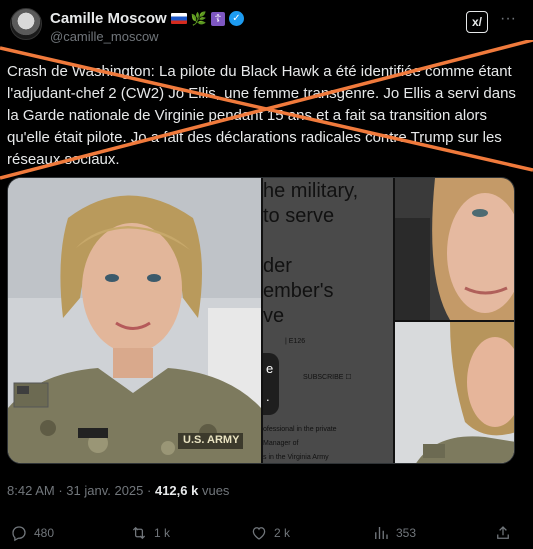 Image resolution: width=533 pixels, height=549 pixels. What do you see at coordinates (282, 533) in the screenshot?
I see `like-count: 2 k` at bounding box center [282, 533].